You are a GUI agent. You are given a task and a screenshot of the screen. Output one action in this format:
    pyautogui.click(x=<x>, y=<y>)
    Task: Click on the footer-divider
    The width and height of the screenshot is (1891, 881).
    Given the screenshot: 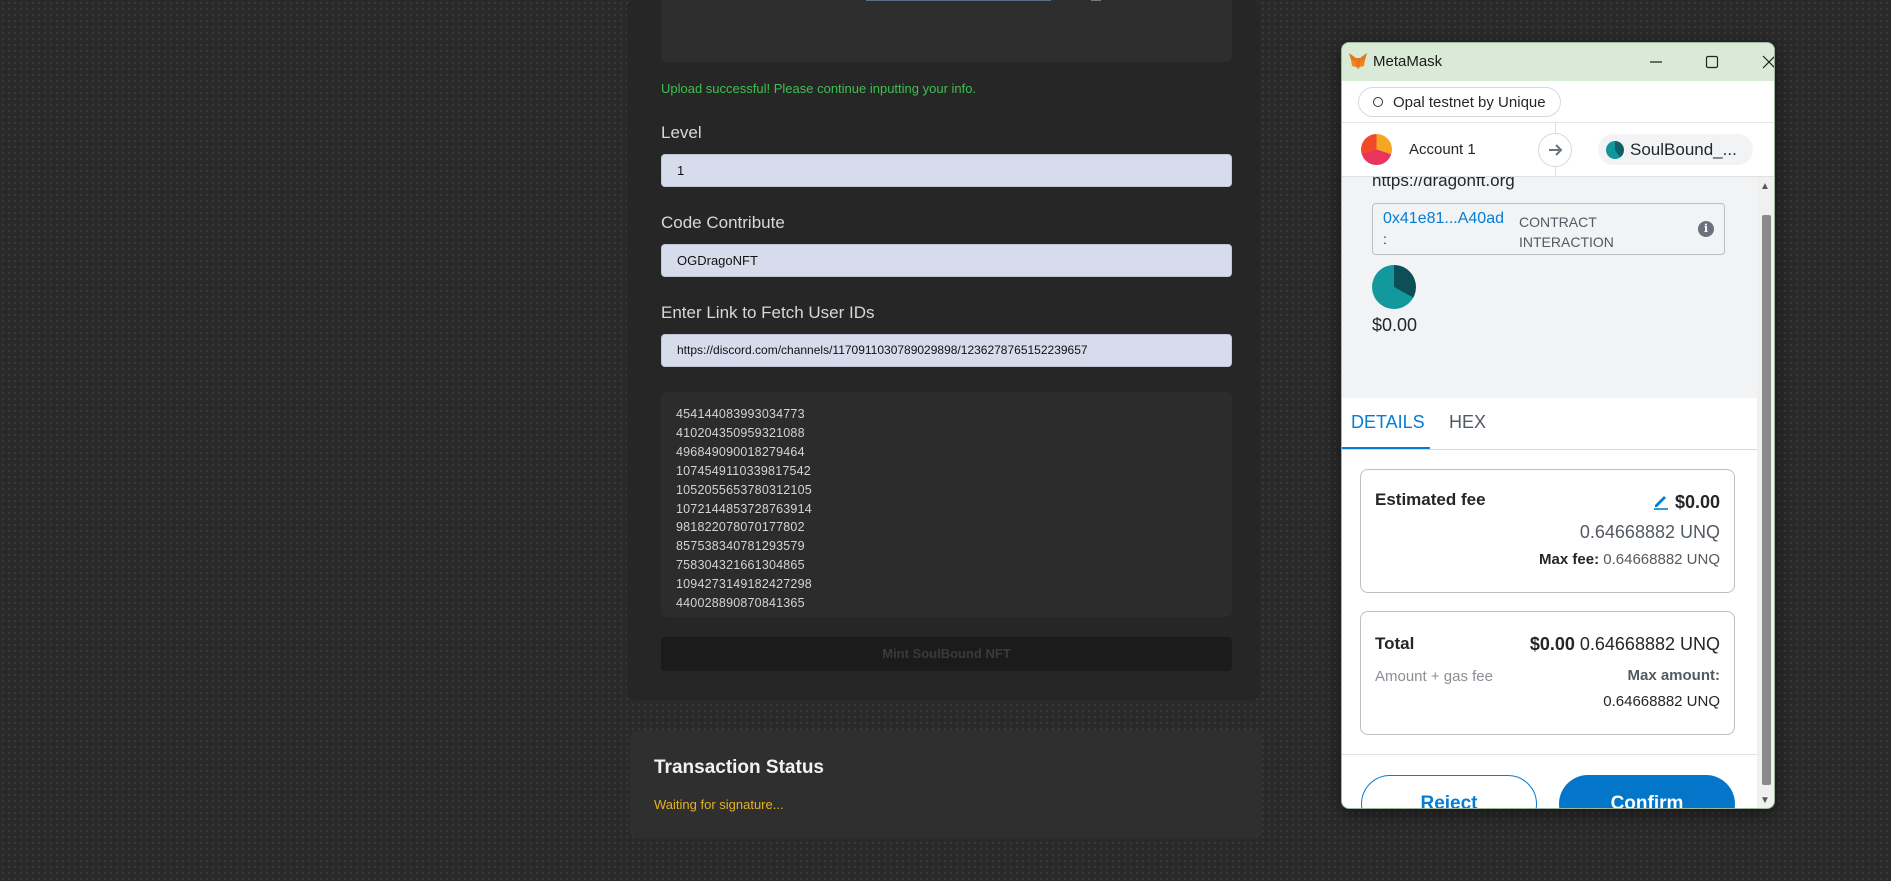 What is the action you would take?
    pyautogui.click(x=1549, y=754)
    